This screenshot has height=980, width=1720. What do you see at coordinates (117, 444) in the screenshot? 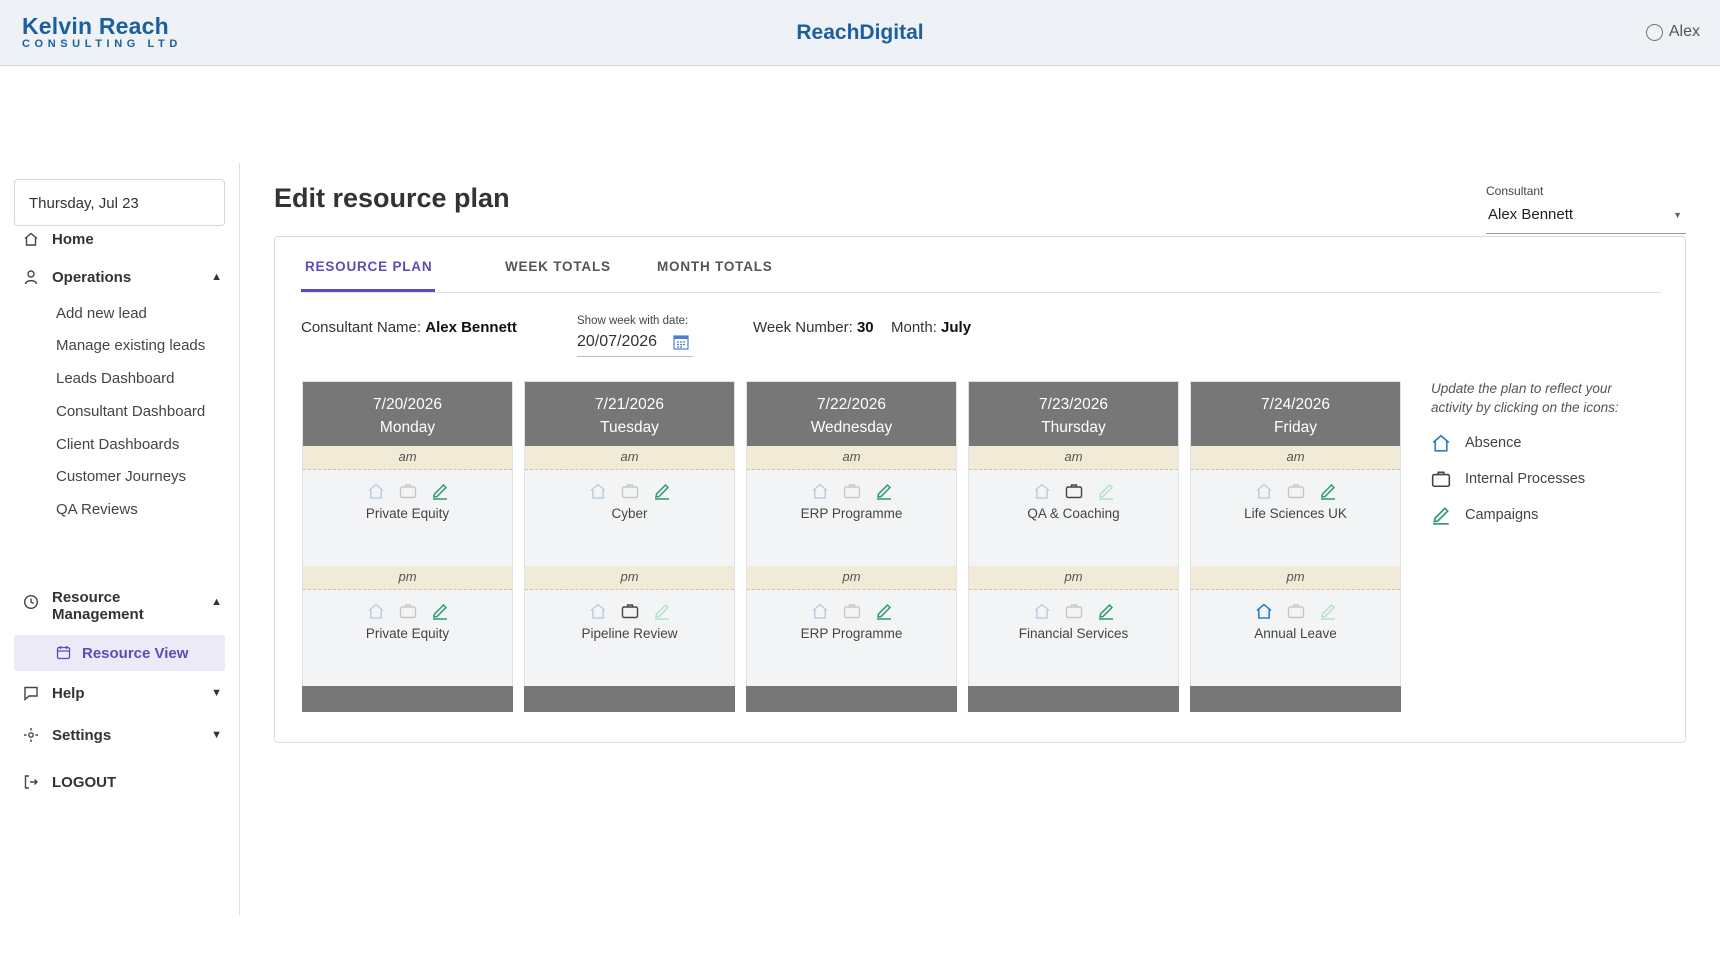
I see `sidebar-item-client-dashboards: Client Dashboards` at bounding box center [117, 444].